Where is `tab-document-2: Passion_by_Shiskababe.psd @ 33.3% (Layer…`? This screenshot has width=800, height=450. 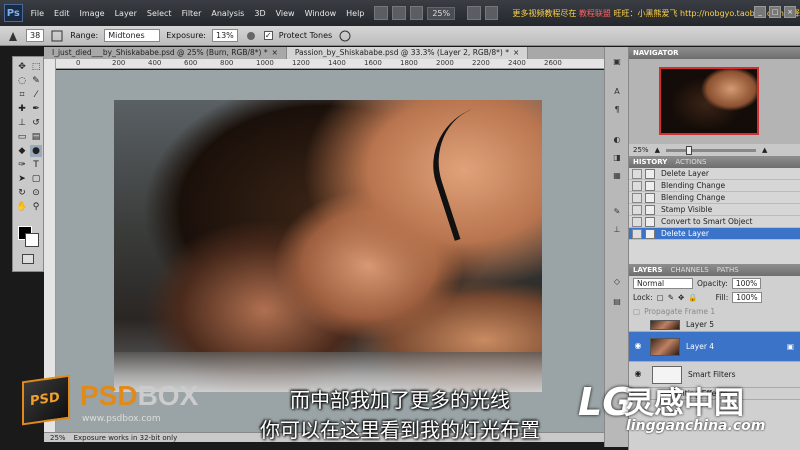 tab-document-2: Passion_by_Shiskababe.psd @ 33.3% (Layer… is located at coordinates (407, 53).